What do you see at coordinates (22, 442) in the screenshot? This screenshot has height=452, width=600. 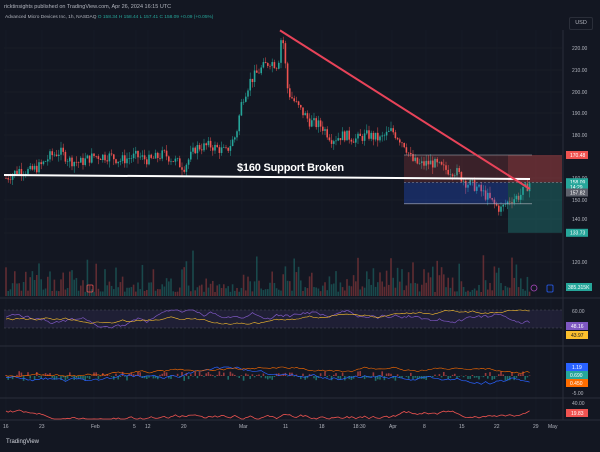 I see `tradingview-logo: TradingView` at bounding box center [22, 442].